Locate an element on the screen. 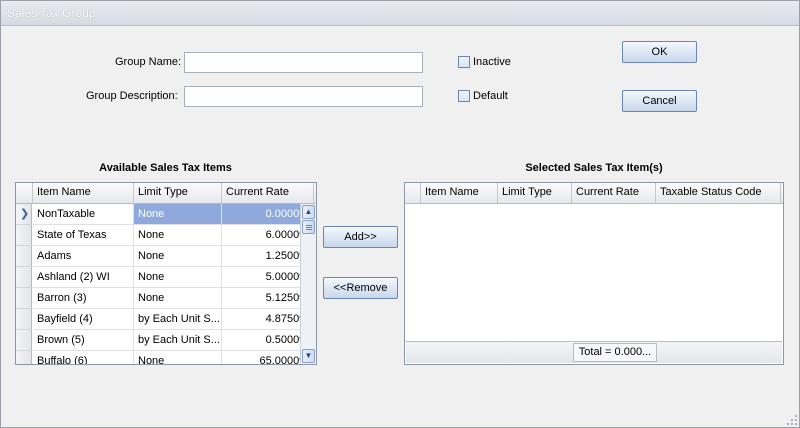 The height and width of the screenshot is (428, 800). item-name-cell: NonTaxable is located at coordinates (83, 214).